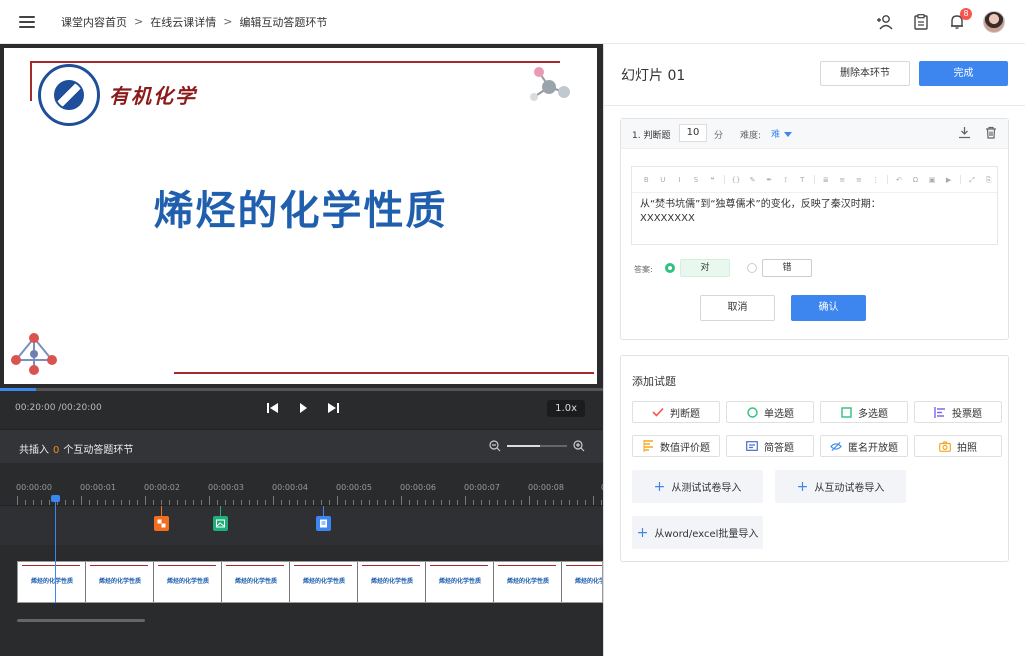 This screenshot has height=656, width=1025. Describe the element at coordinates (782, 133) in the screenshot. I see `difficulty-dropdown: 难` at that location.